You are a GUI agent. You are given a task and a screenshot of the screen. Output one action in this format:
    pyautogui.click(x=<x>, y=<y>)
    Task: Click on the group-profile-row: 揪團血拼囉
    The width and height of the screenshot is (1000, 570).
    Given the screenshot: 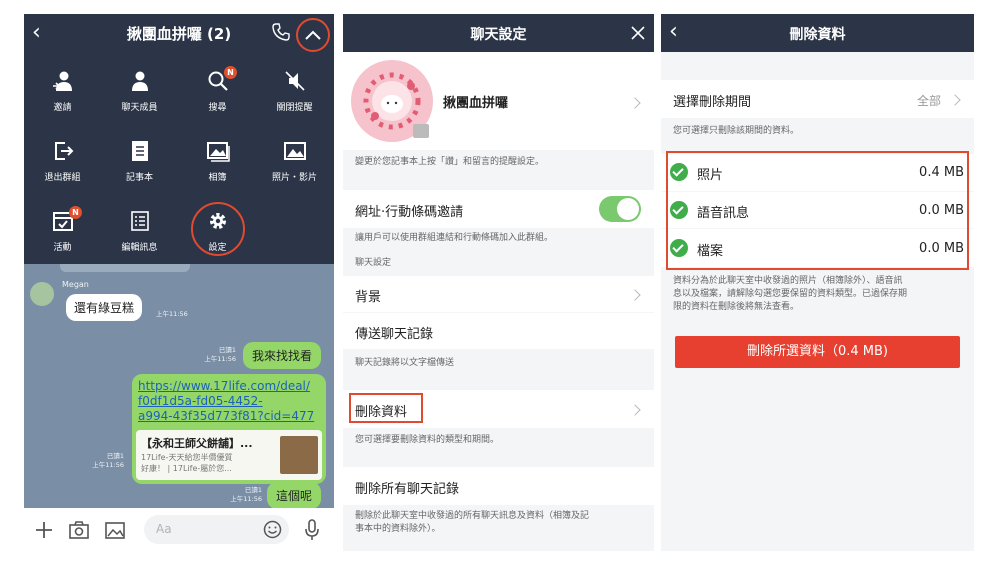 What is the action you would take?
    pyautogui.click(x=498, y=101)
    